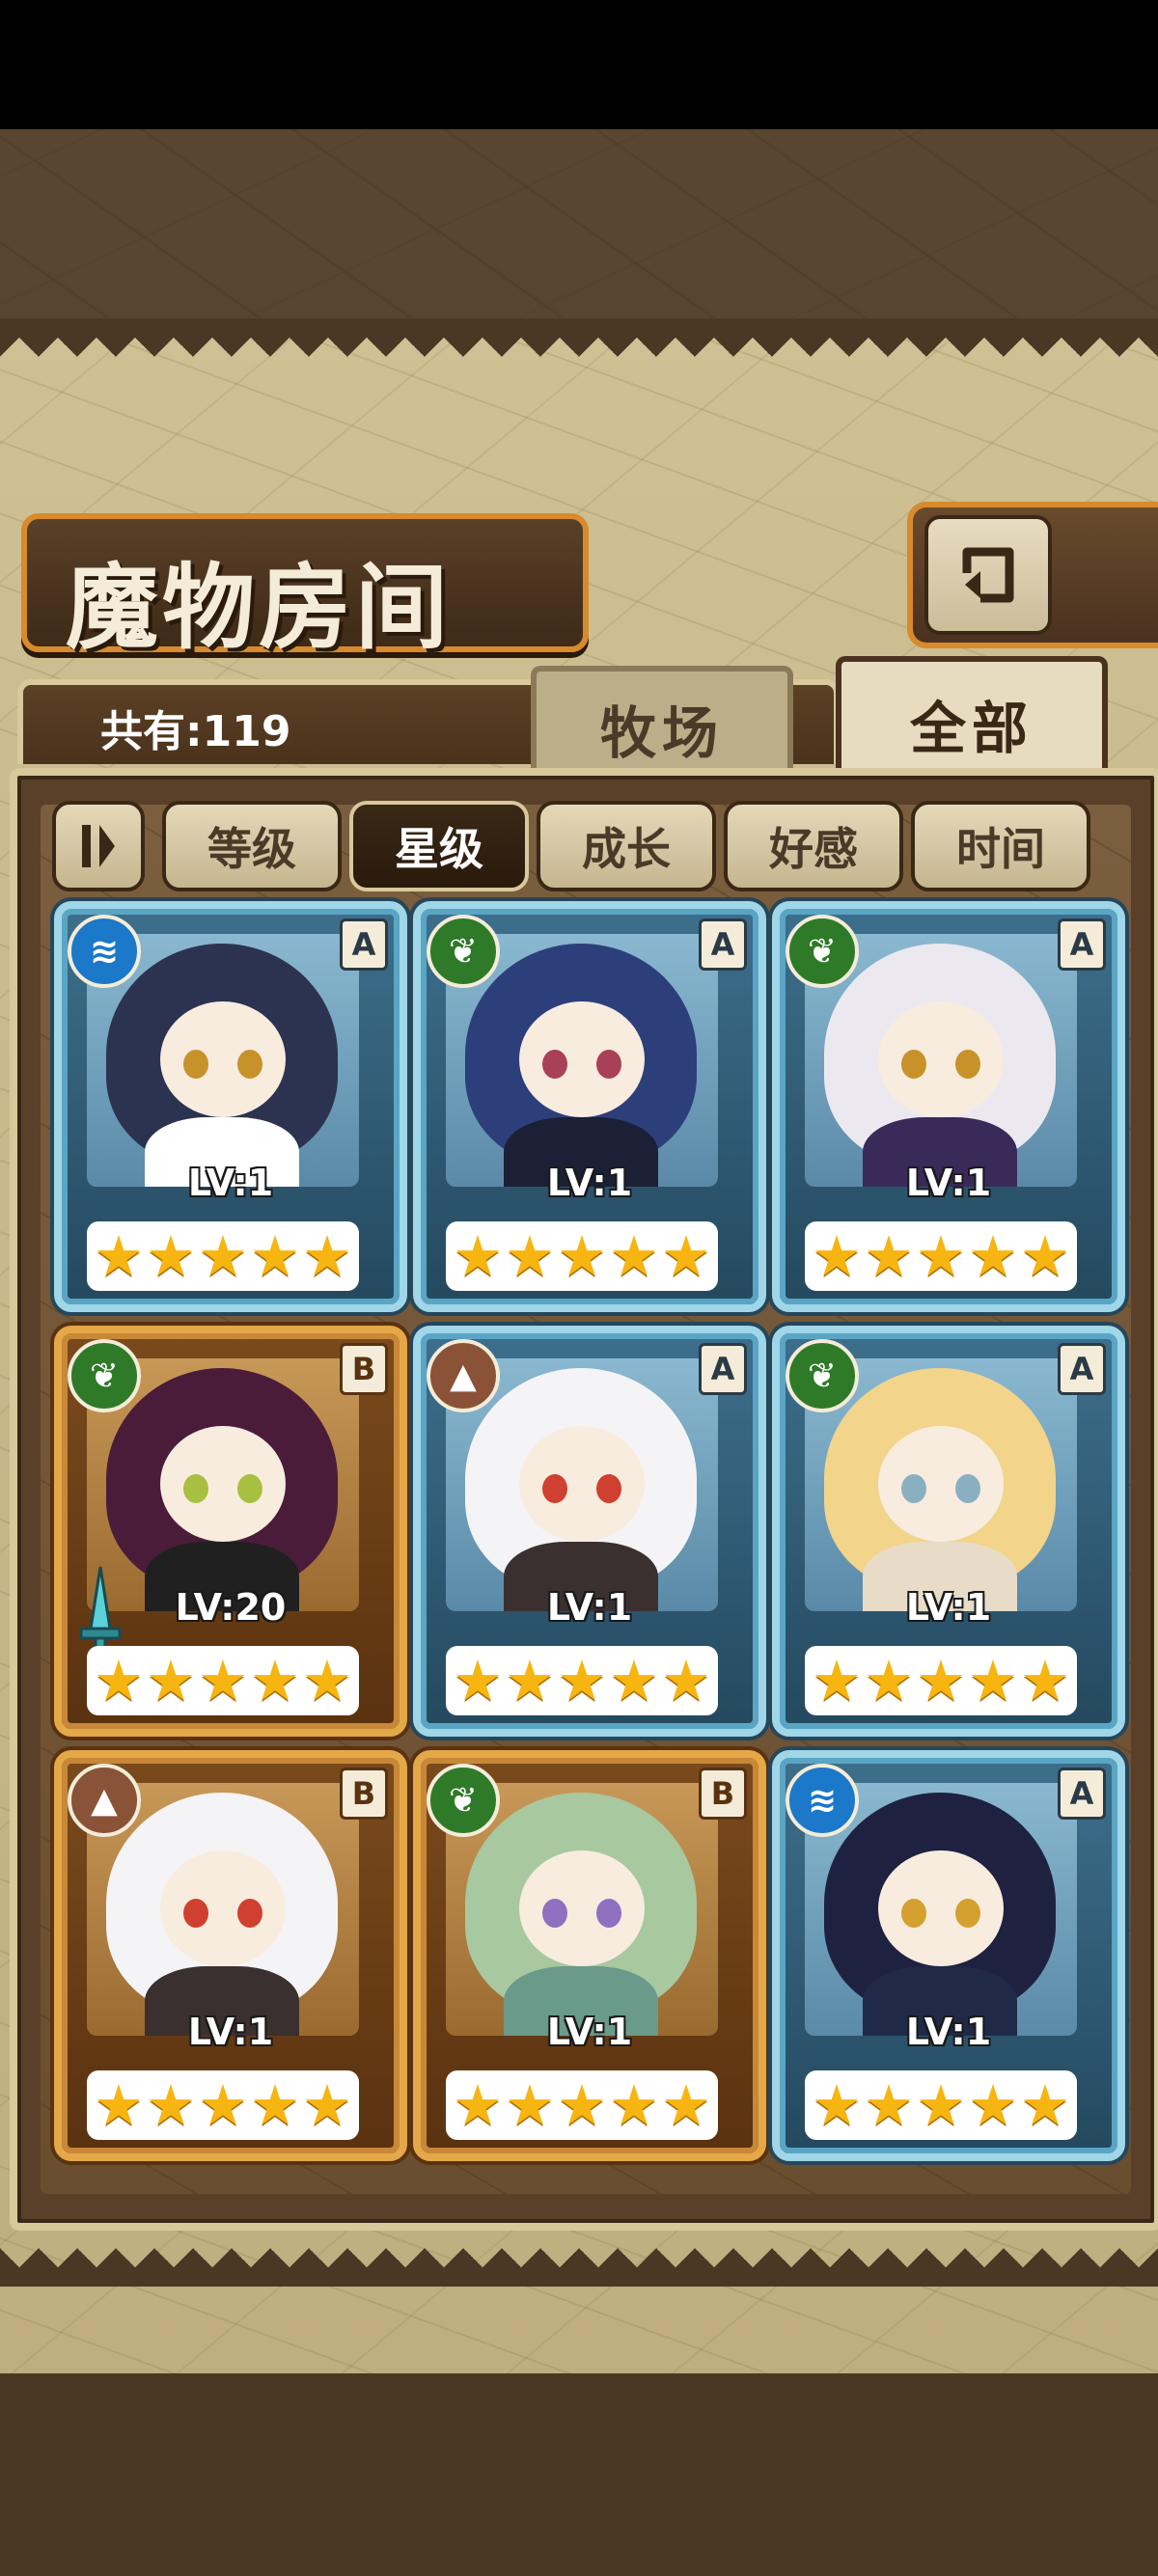  I want to click on monster-level: LV:20, so click(231, 1608).